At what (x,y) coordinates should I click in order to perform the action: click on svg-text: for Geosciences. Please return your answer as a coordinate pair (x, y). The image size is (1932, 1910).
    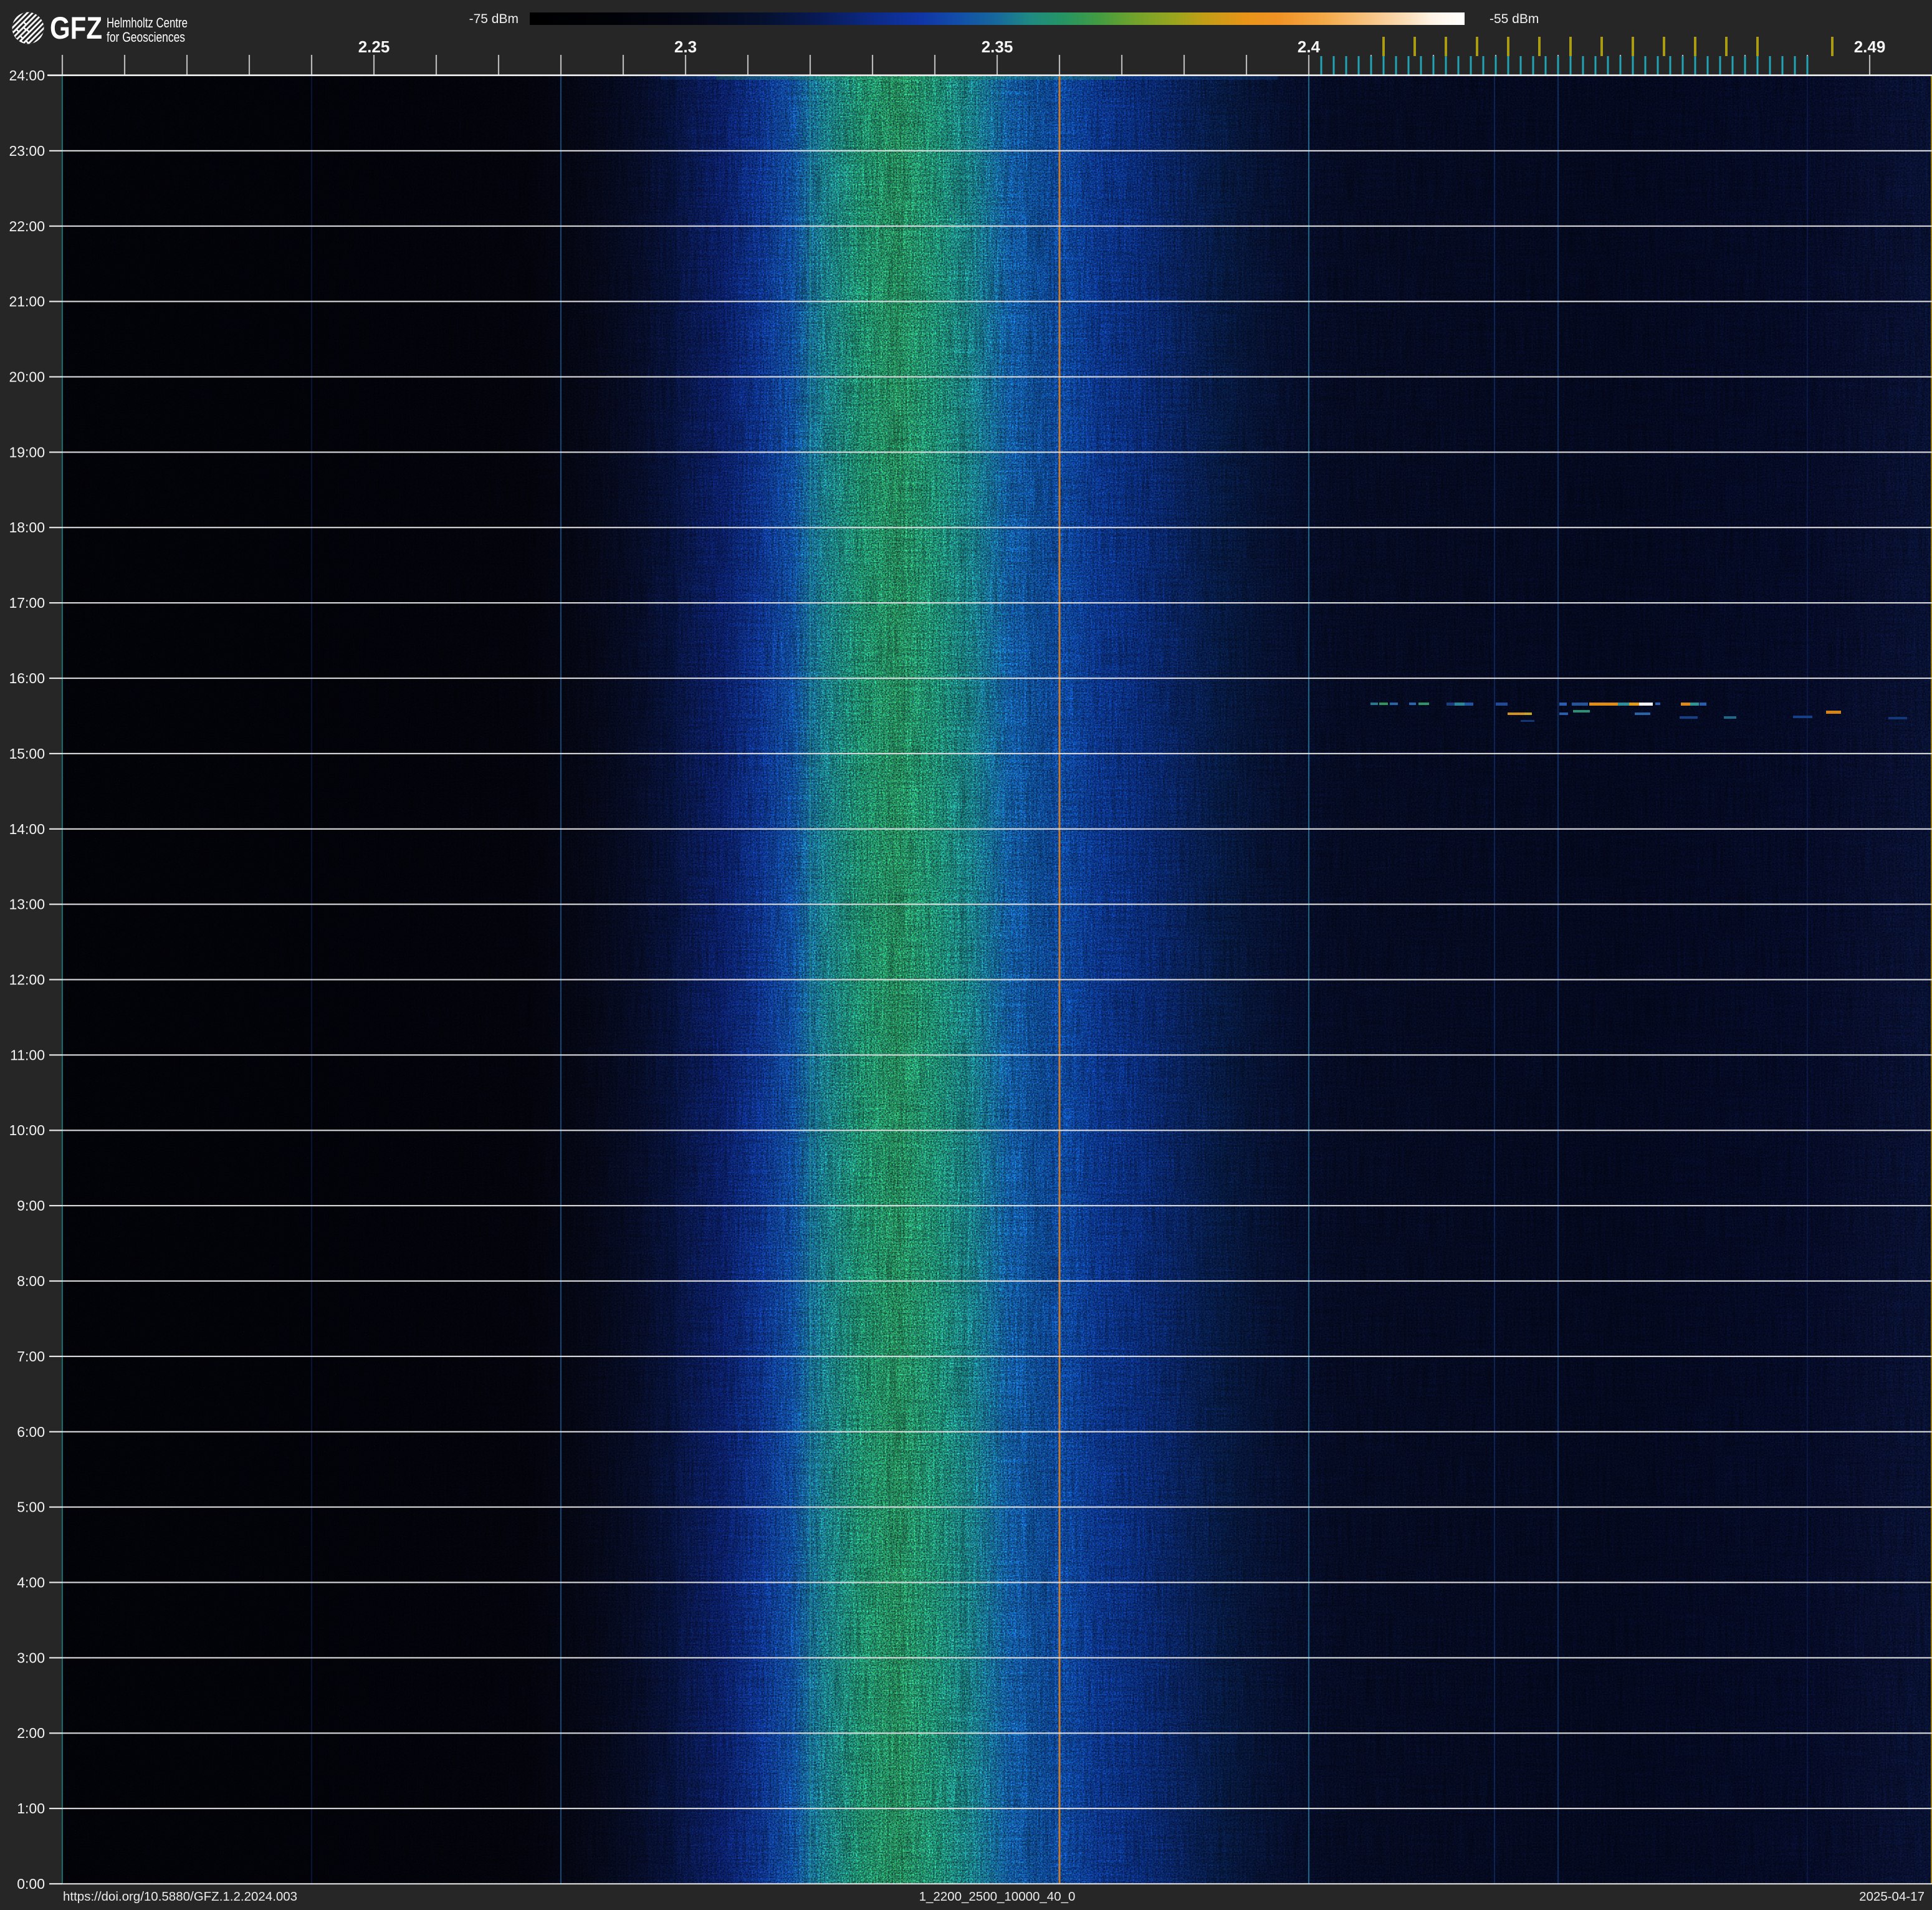
    Looking at the image, I should click on (146, 37).